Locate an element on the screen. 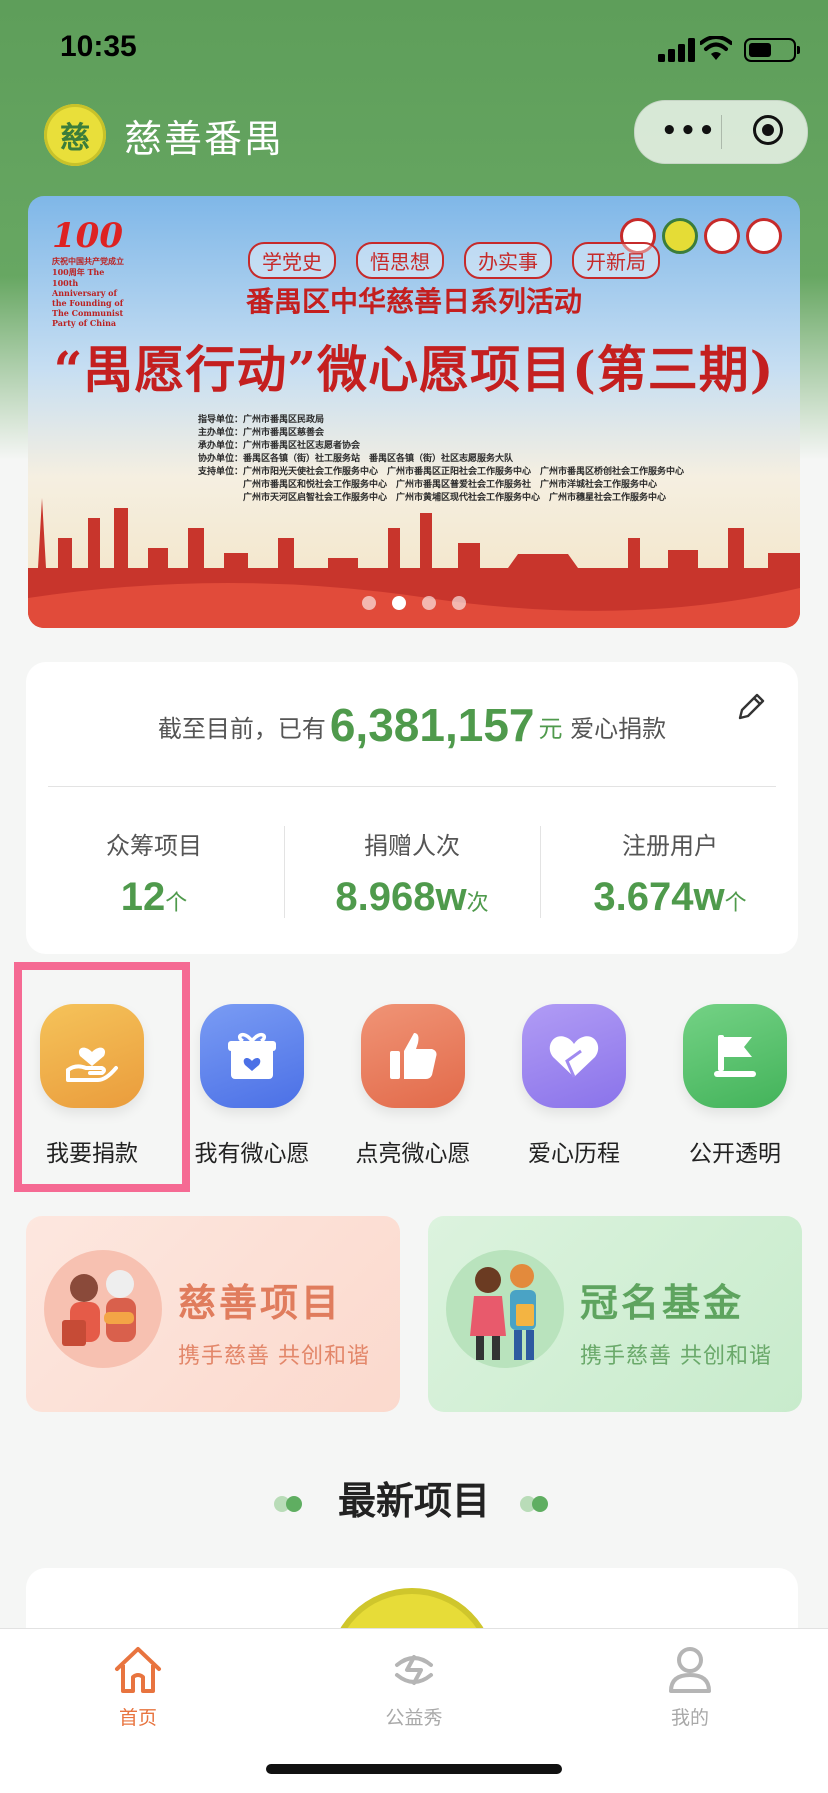  stat-donations: 捐赠人次 8.968w次 is located at coordinates (412, 875).